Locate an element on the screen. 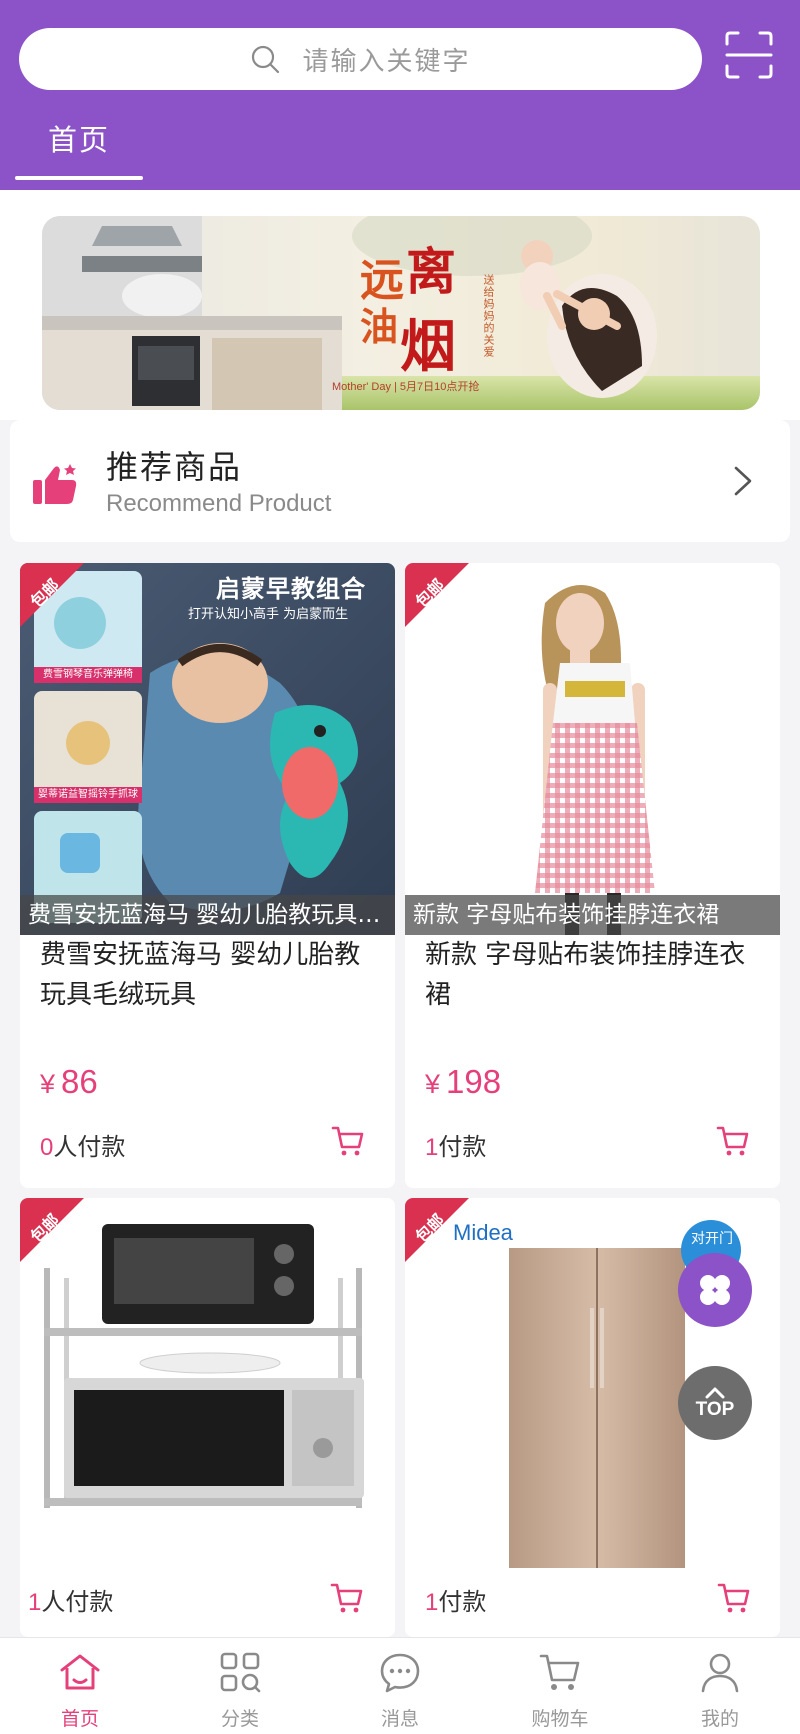 The width and height of the screenshot is (800, 1734). product-price: ¥198 is located at coordinates (463, 1082).